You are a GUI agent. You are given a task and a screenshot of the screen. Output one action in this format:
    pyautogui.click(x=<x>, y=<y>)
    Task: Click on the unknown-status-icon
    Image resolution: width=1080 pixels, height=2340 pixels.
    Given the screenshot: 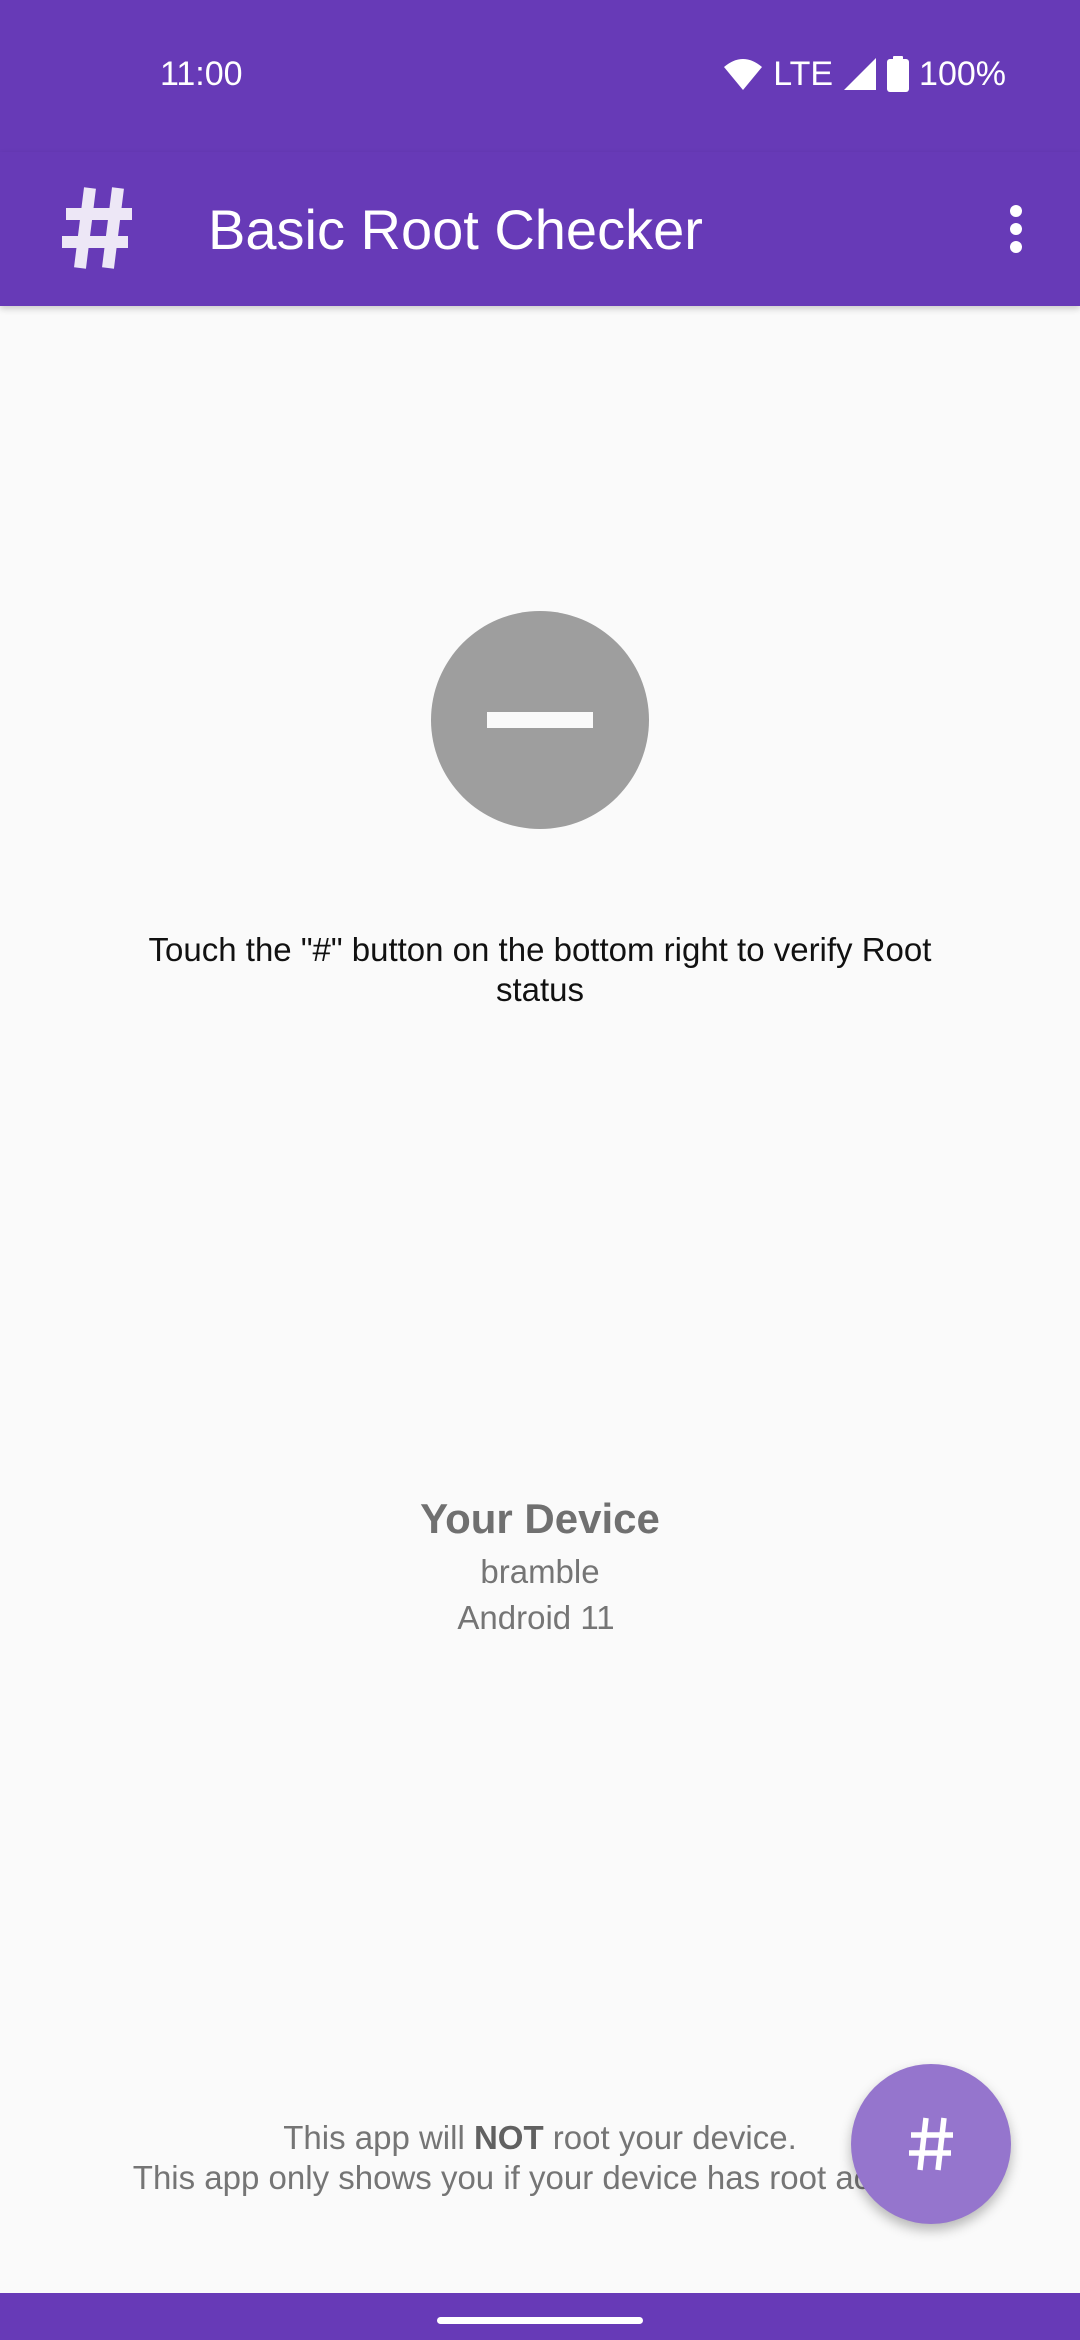 What is the action you would take?
    pyautogui.click(x=540, y=720)
    